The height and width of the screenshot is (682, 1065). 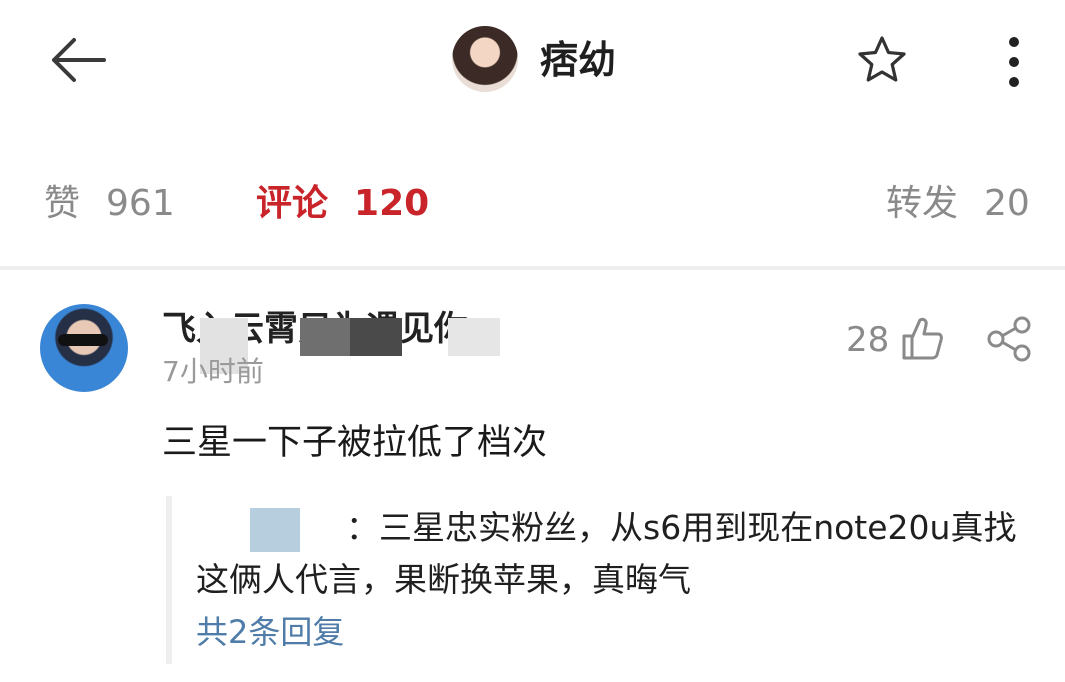 I want to click on back-button, so click(x=79, y=60).